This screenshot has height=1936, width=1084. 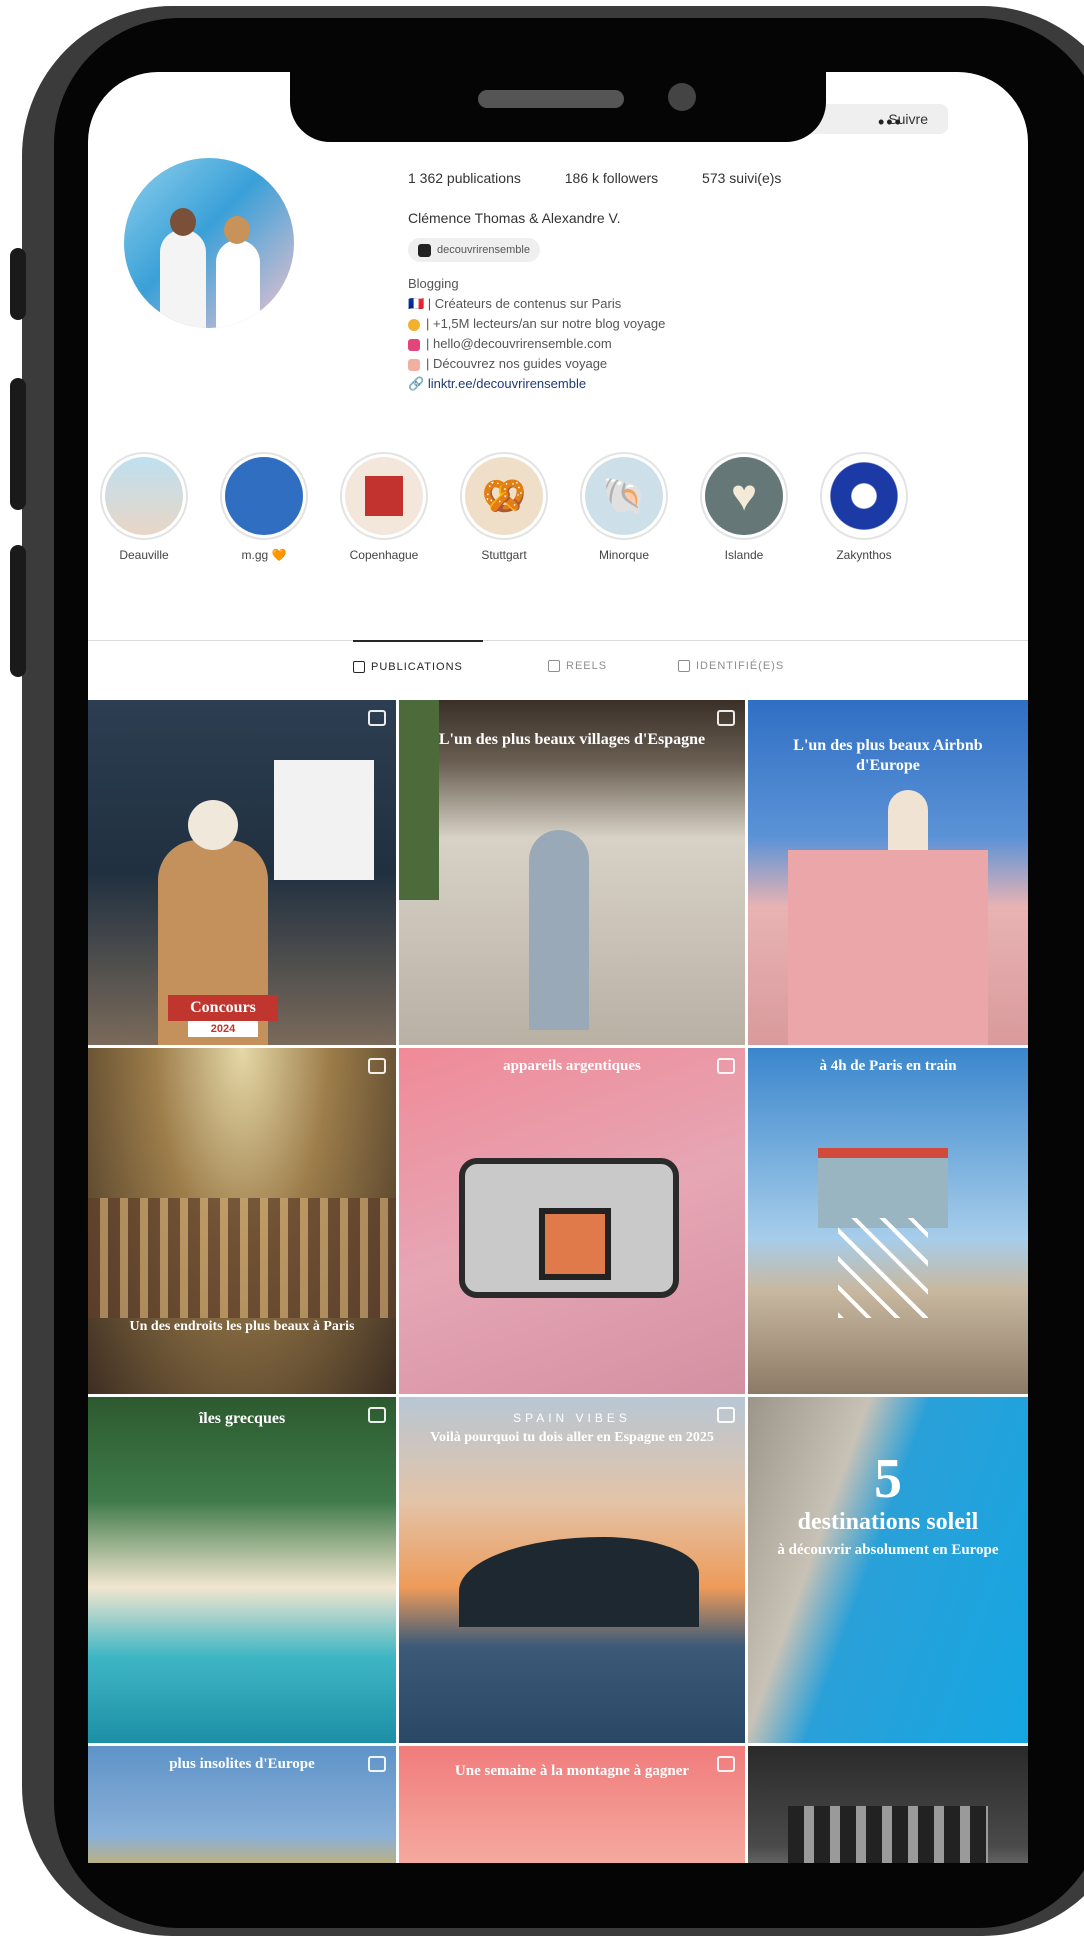 I want to click on highlight-deauville: Deauville, so click(x=144, y=507).